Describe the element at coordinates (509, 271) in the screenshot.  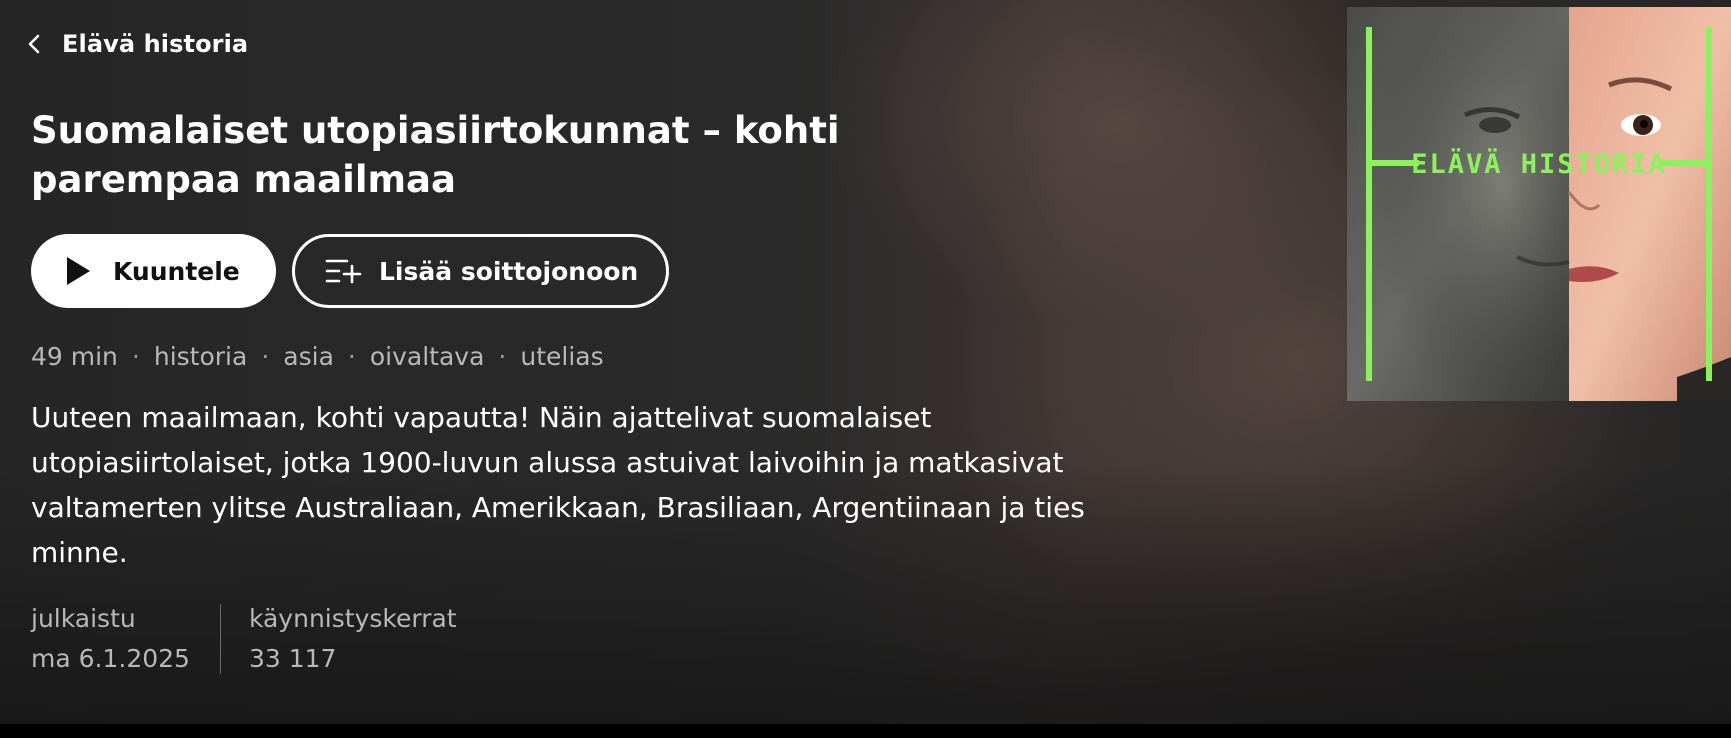
I see `add-to-queue-label: Lisää soittojonoon` at that location.